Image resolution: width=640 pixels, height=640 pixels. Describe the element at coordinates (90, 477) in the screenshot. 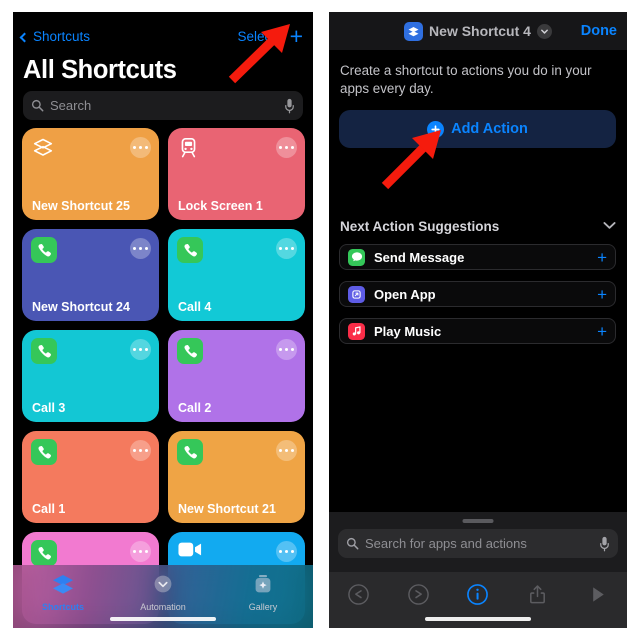

I see `shortcut-tile: Call 1` at that location.